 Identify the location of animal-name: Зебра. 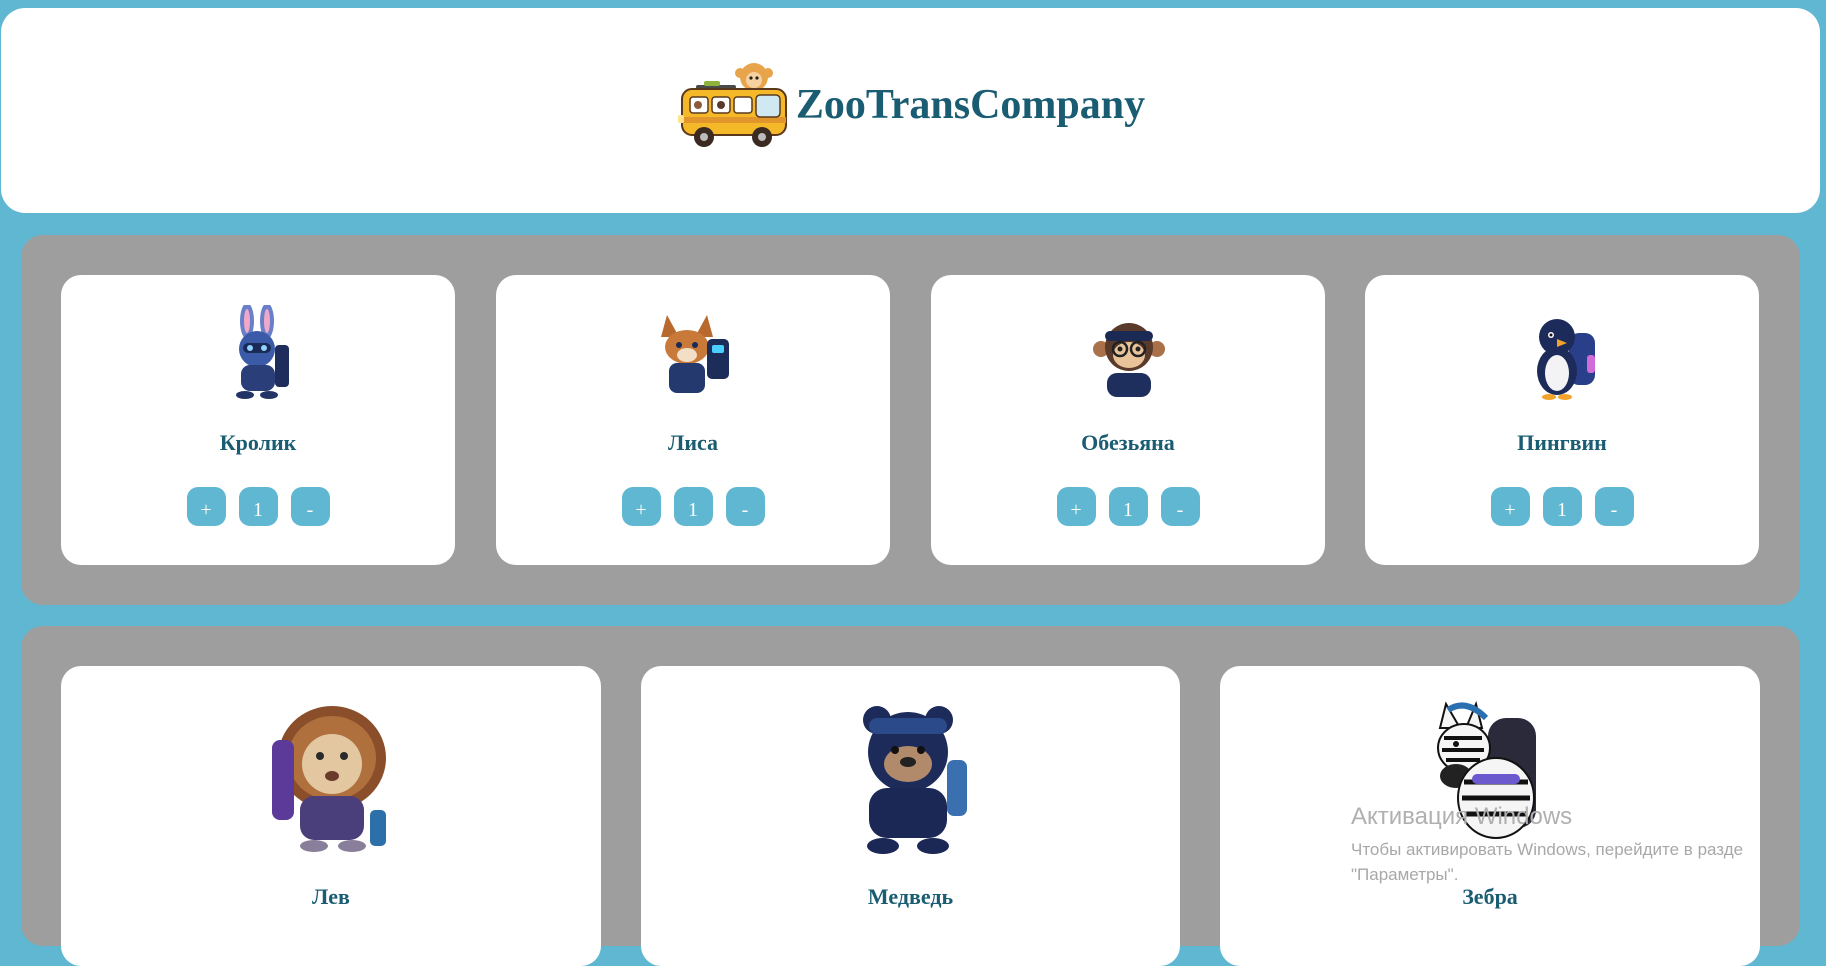
(1490, 896).